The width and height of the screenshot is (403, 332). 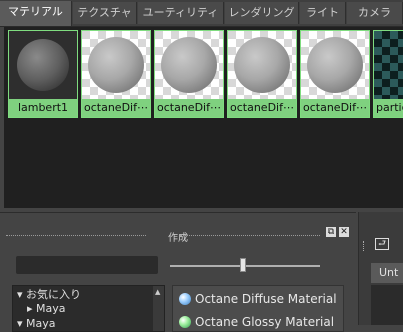 I want to click on tab-materials: マテリアル, so click(x=36, y=13).